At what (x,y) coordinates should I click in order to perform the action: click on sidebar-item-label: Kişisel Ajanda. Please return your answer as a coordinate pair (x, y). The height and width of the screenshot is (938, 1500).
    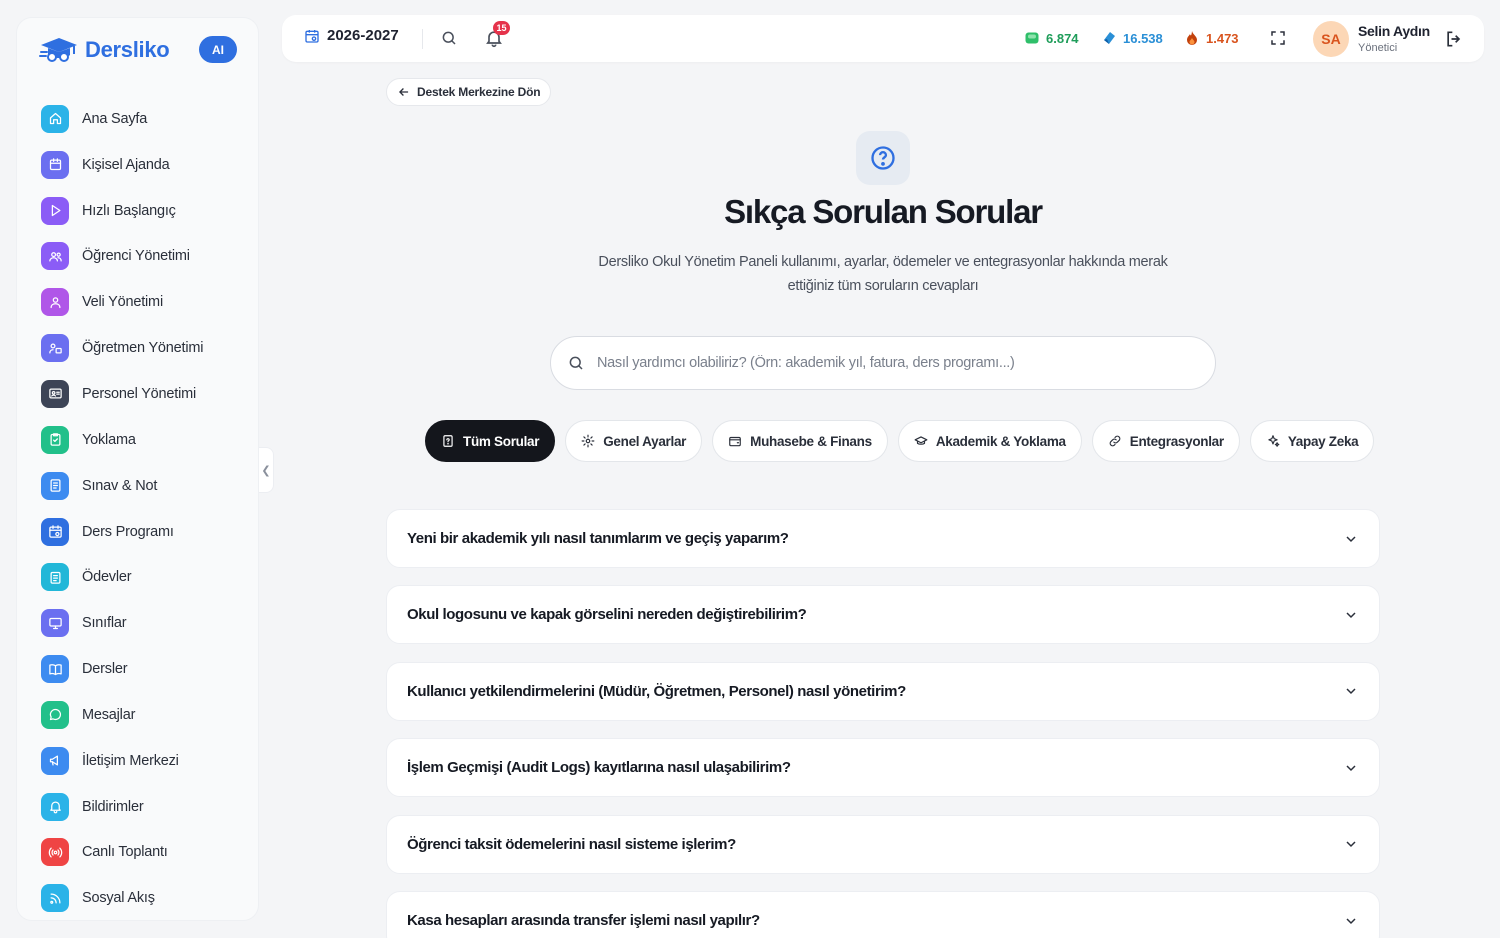
    Looking at the image, I should click on (126, 164).